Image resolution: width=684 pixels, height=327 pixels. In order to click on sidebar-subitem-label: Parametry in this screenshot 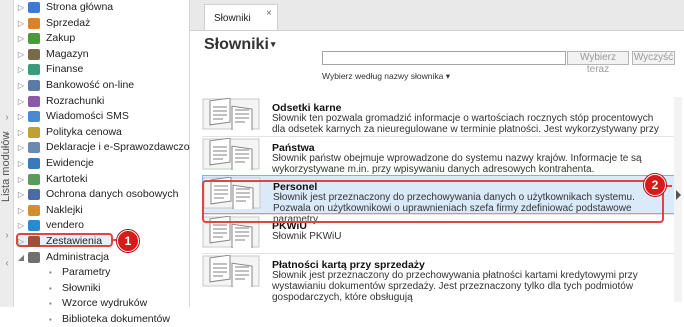, I will do `click(86, 272)`.